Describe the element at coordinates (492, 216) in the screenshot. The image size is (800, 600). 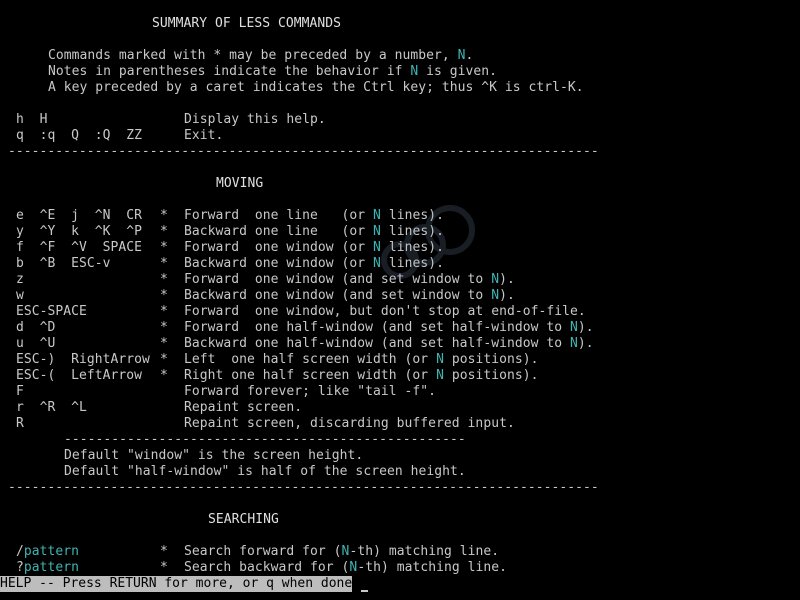
I see `command-description: Forward one line (or N lines).` at that location.